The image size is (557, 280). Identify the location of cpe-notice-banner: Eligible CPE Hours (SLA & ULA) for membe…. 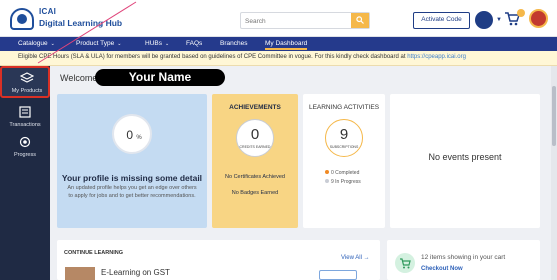
(278, 58).